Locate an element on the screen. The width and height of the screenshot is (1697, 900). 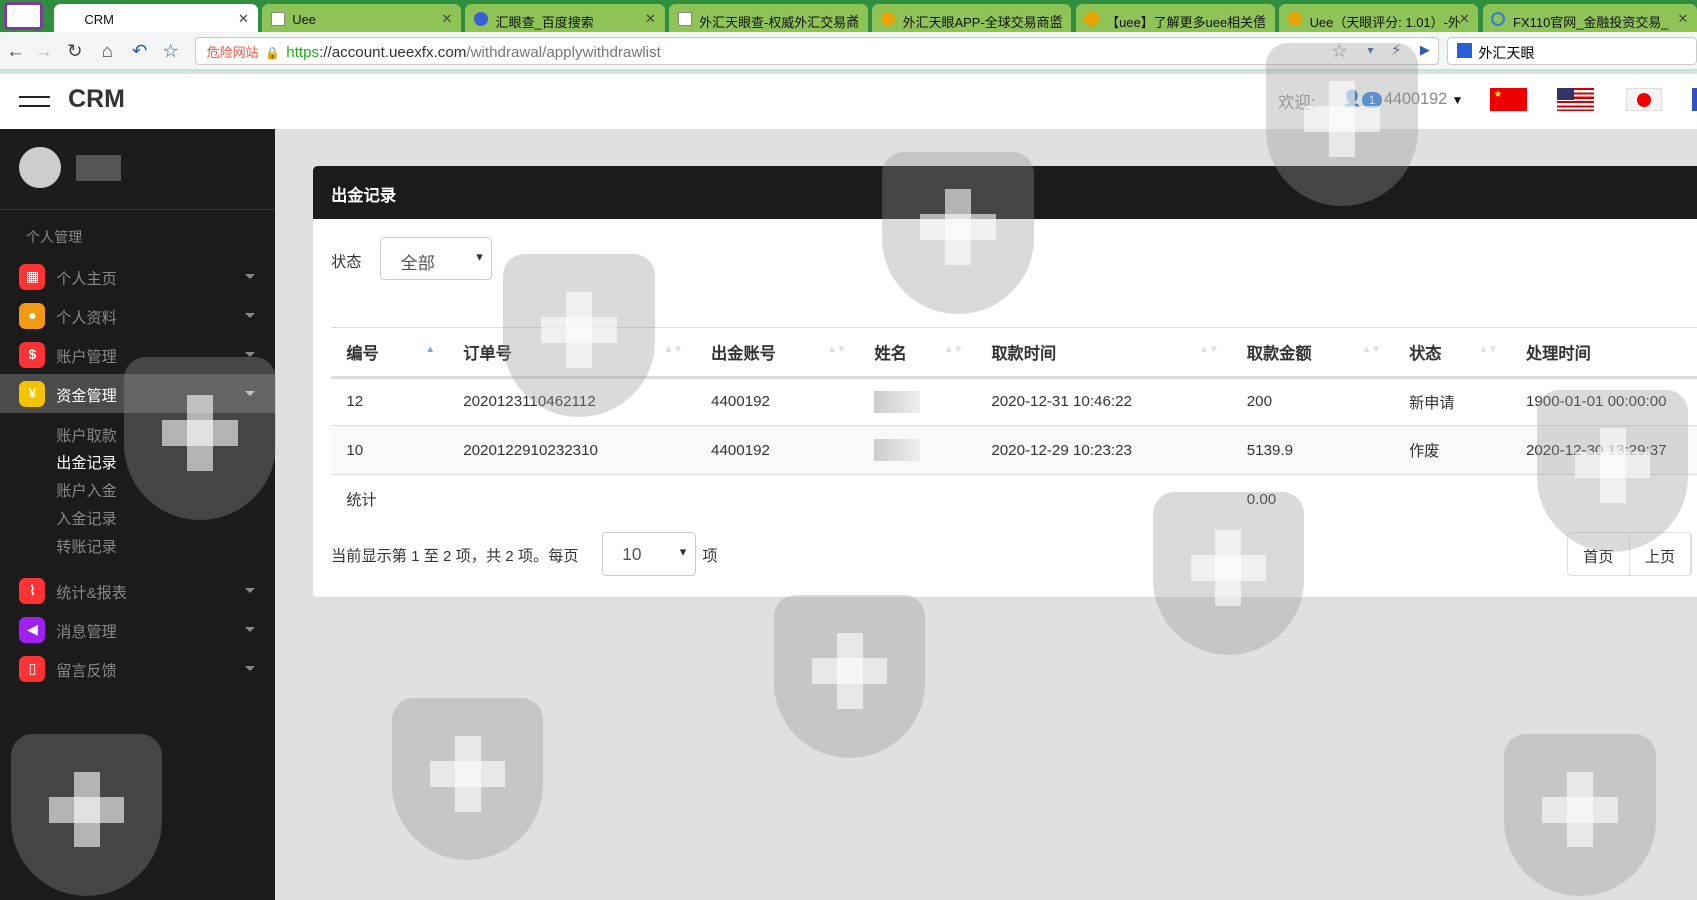
user-menu: 👤 1 4400192 ▼ is located at coordinates (1402, 99).